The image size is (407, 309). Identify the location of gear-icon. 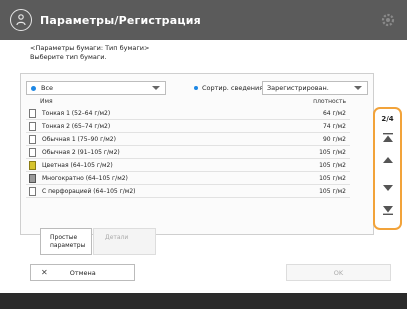
(388, 20).